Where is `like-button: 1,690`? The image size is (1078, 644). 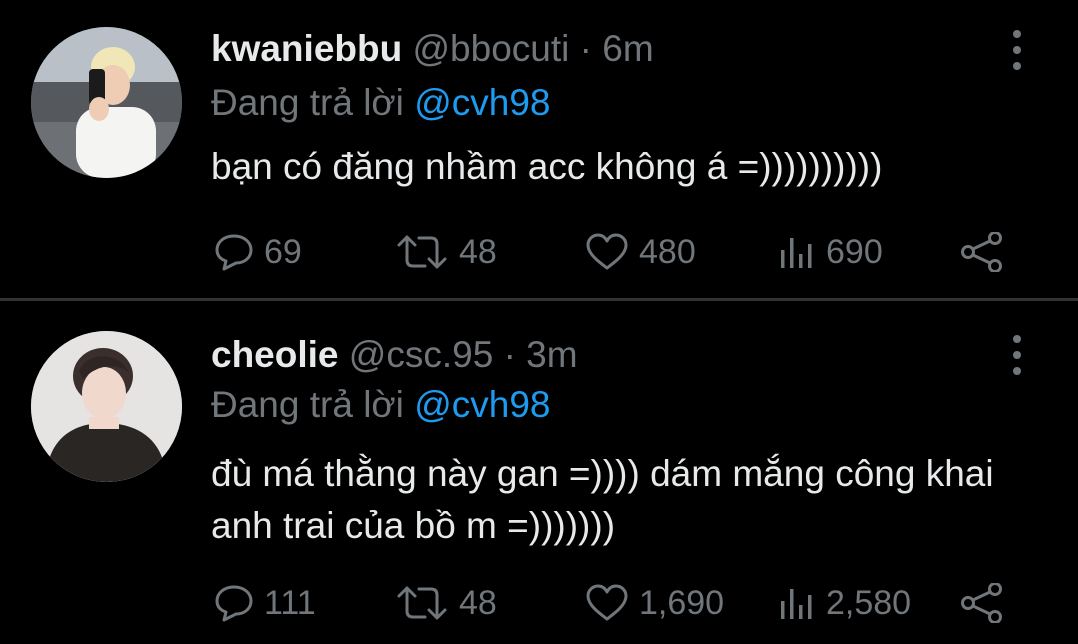
like-button: 1,690 is located at coordinates (654, 603).